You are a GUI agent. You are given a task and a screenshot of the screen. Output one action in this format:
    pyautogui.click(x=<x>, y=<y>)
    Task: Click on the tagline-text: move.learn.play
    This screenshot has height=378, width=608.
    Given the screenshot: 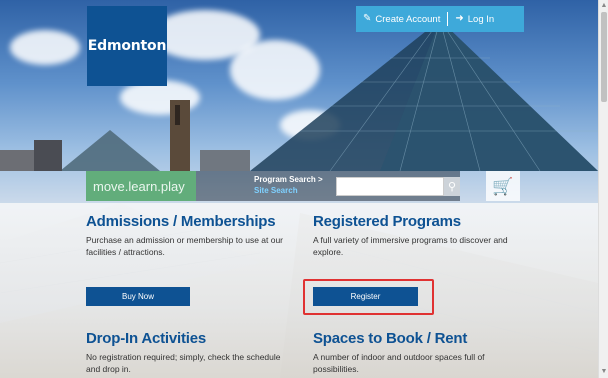 What is the action you would take?
    pyautogui.click(x=139, y=186)
    